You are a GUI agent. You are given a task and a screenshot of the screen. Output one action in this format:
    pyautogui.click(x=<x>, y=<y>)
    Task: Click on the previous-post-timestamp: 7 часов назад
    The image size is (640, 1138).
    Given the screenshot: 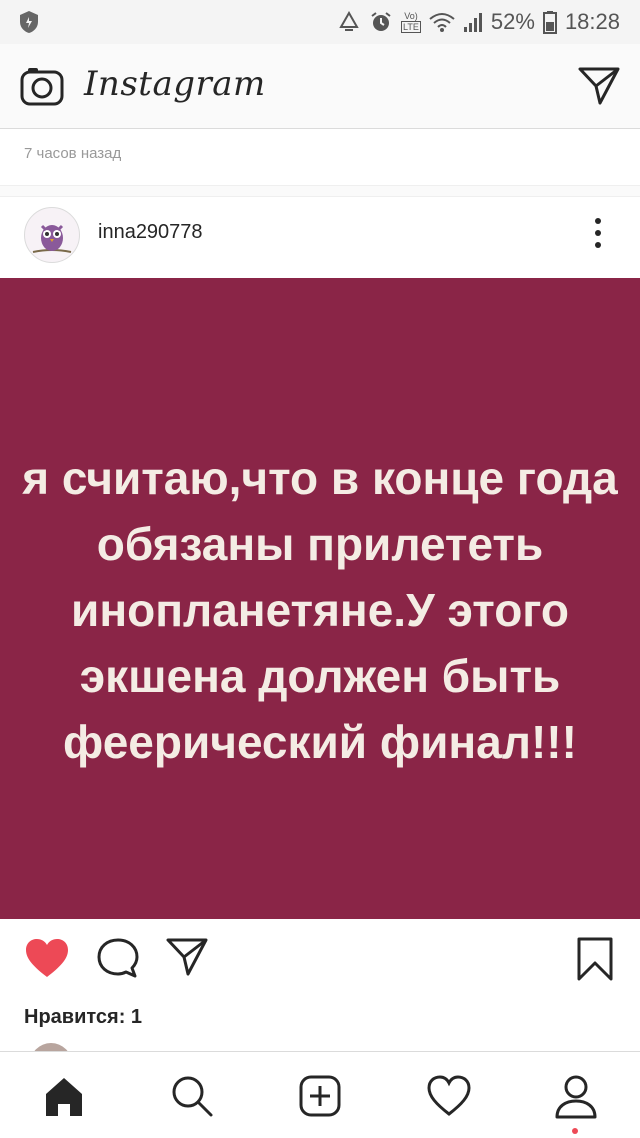 What is the action you would take?
    pyautogui.click(x=73, y=153)
    